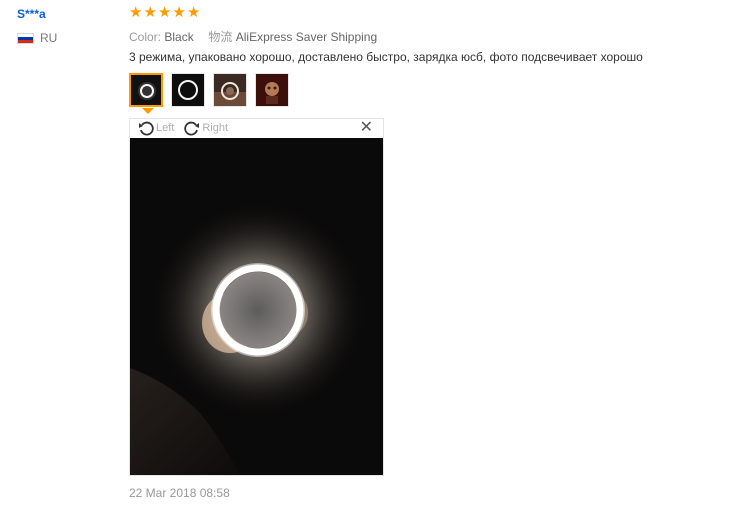  Describe the element at coordinates (179, 493) in the screenshot. I see `review-date: 22 Mar 2018 08:58` at that location.